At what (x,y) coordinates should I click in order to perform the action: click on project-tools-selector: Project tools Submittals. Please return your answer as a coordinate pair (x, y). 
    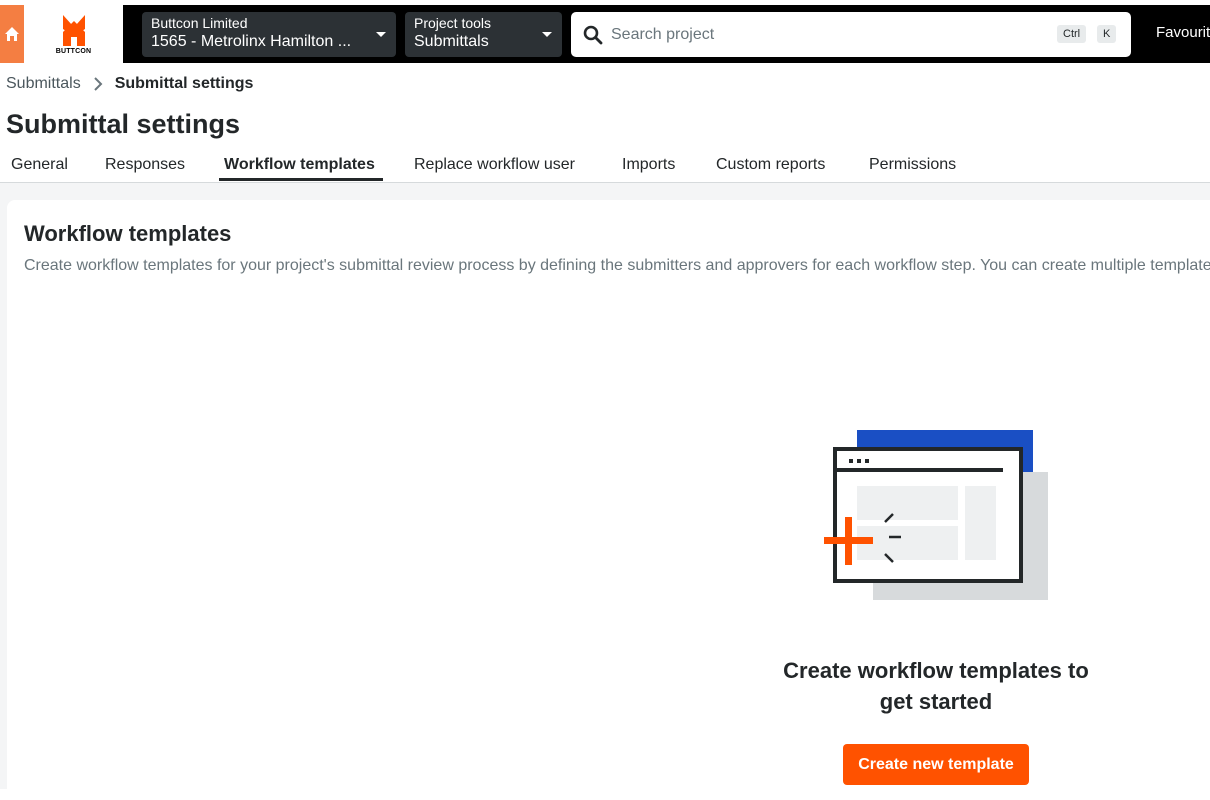
    Looking at the image, I should click on (483, 34).